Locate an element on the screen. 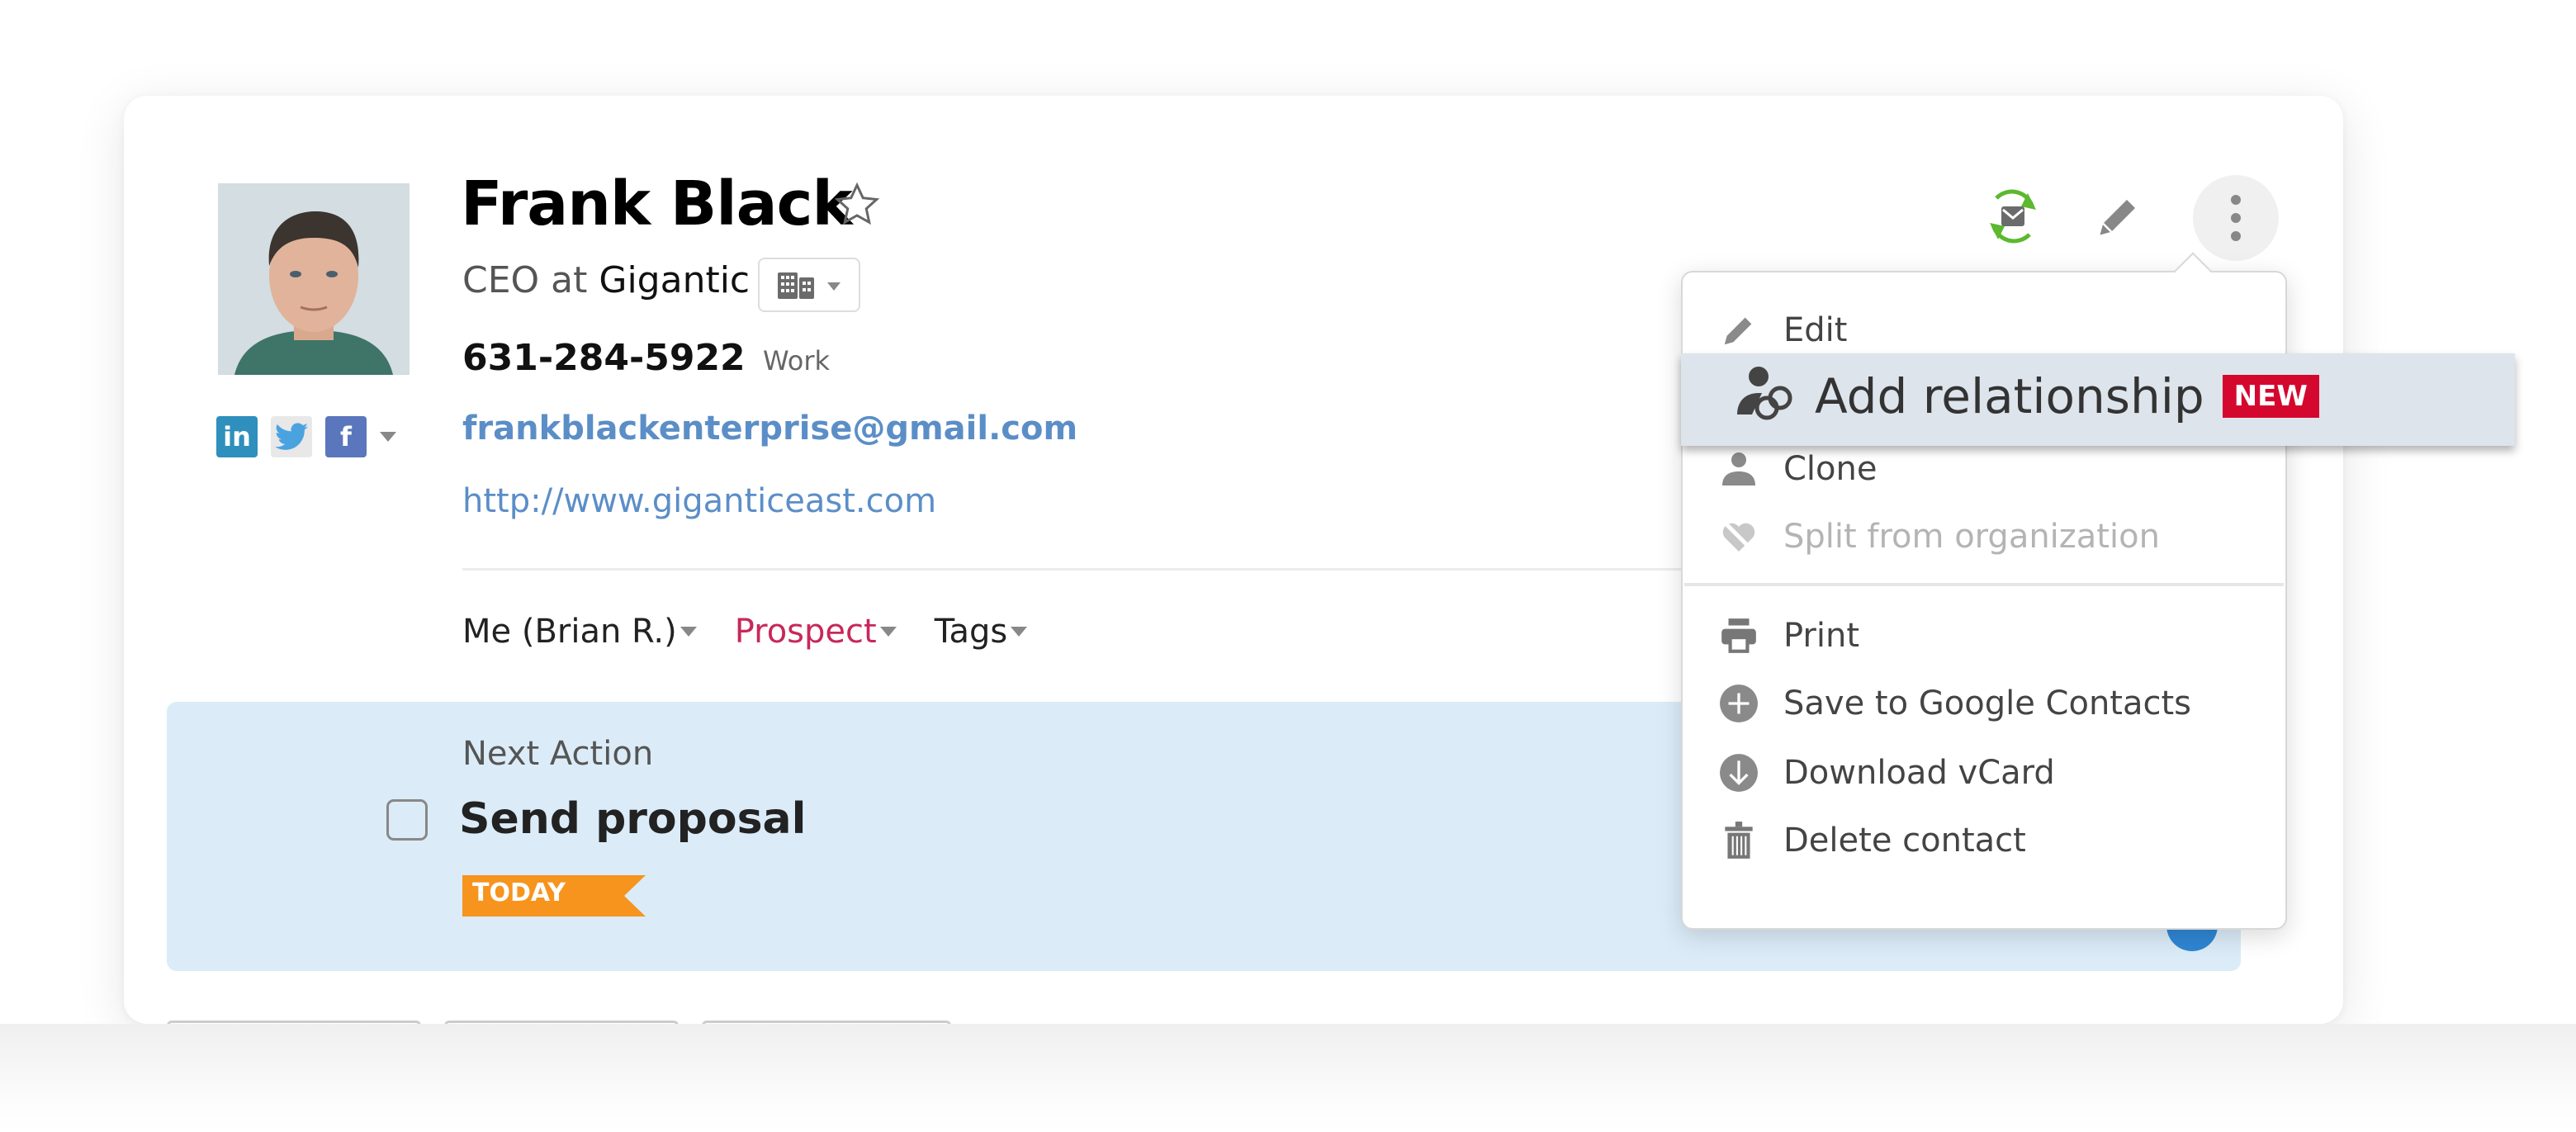 The image size is (2576, 1132). email-link: frankblackenterprise@gmail.com is located at coordinates (769, 429).